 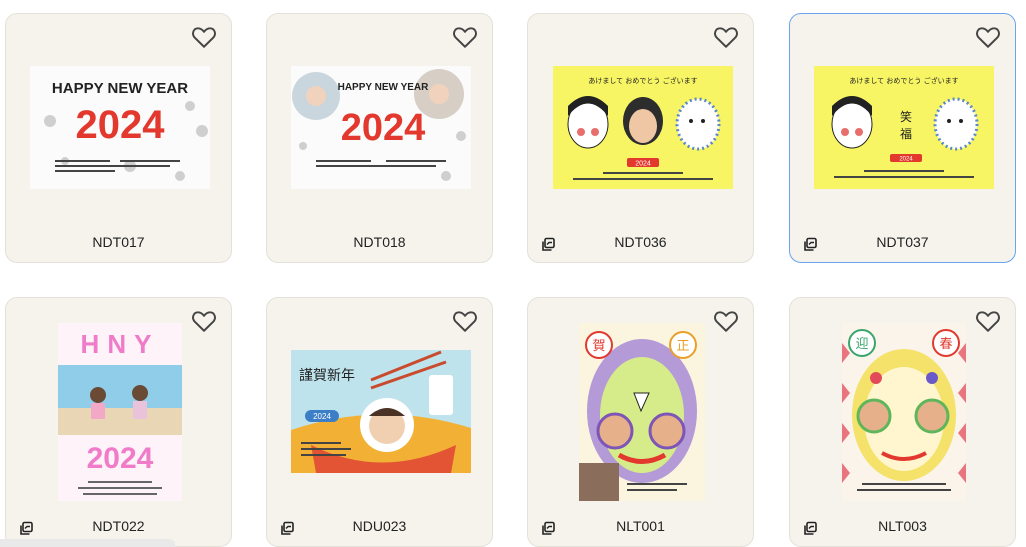 I want to click on svg-text: 笑, so click(x=906, y=116).